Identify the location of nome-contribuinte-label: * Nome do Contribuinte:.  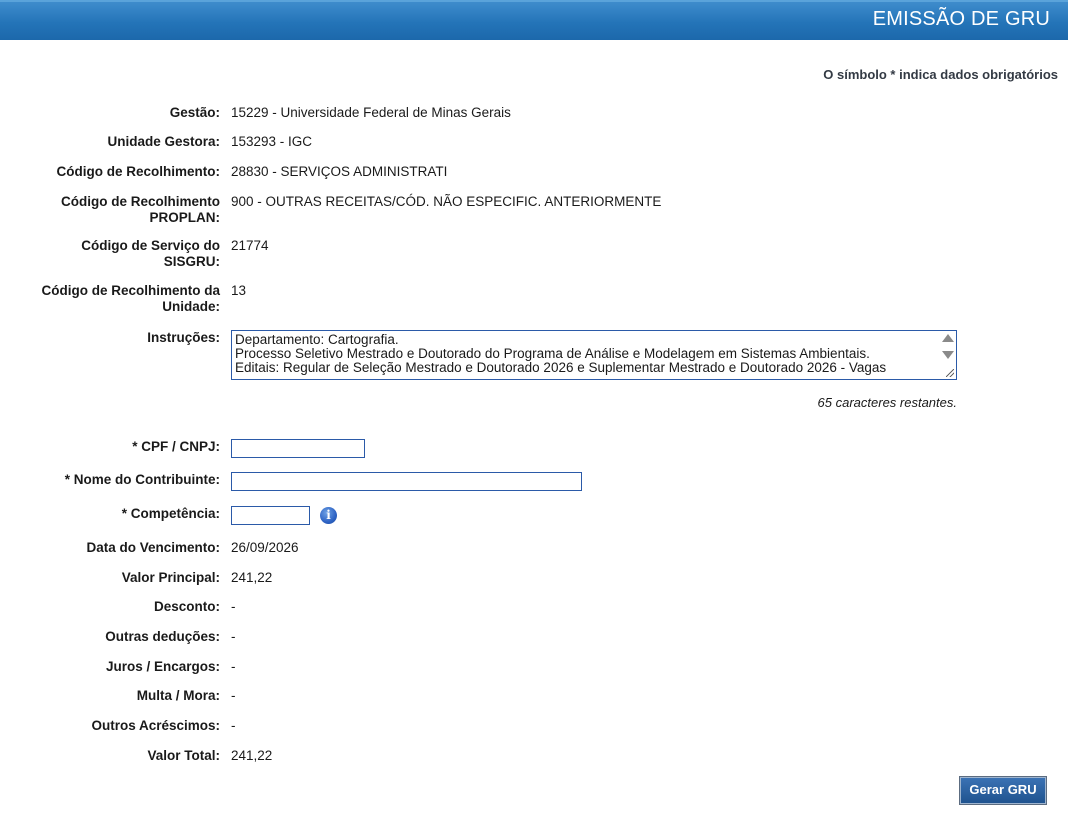
(142, 479).